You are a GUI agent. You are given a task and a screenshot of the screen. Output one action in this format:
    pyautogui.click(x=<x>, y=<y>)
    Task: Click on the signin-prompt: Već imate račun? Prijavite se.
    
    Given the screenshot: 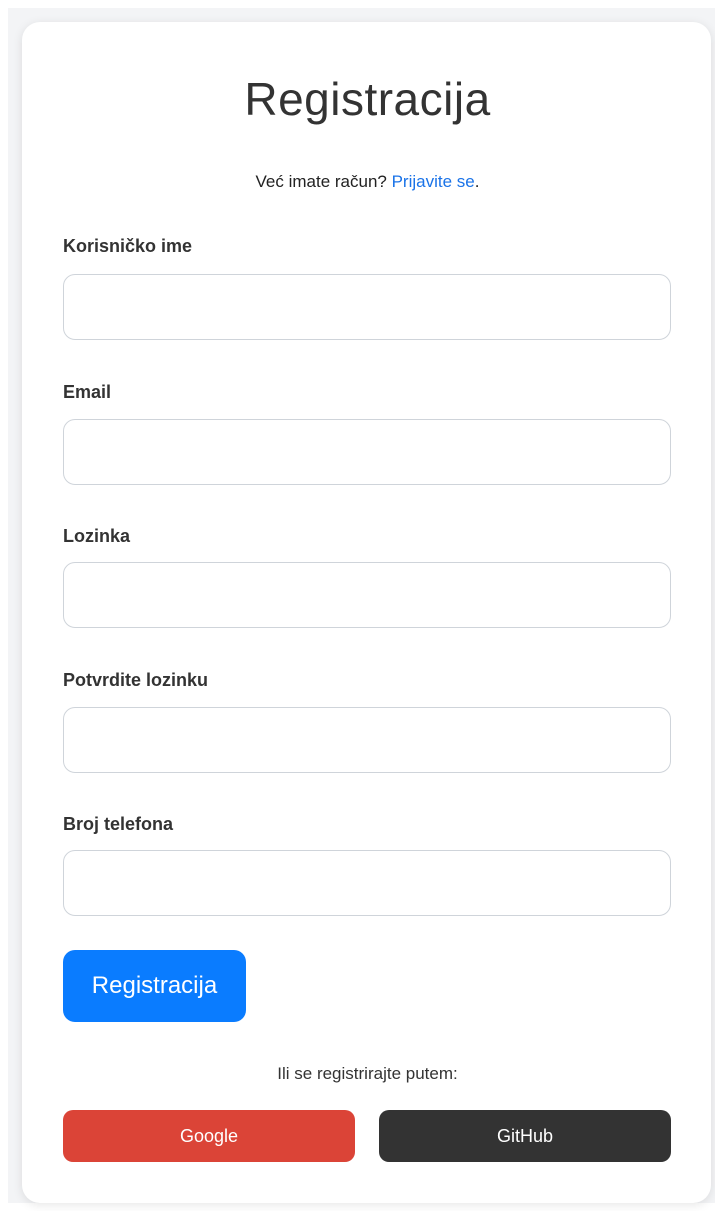 What is the action you would take?
    pyautogui.click(x=357, y=182)
    